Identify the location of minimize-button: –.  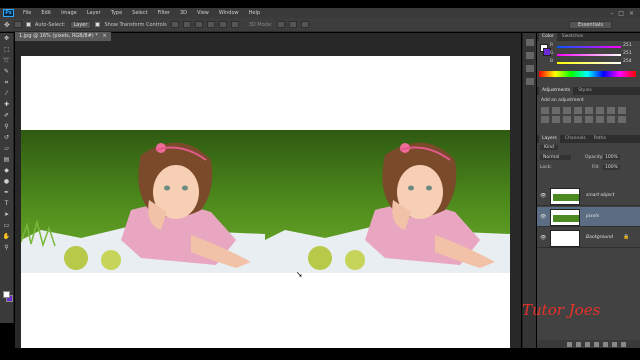
(611, 13).